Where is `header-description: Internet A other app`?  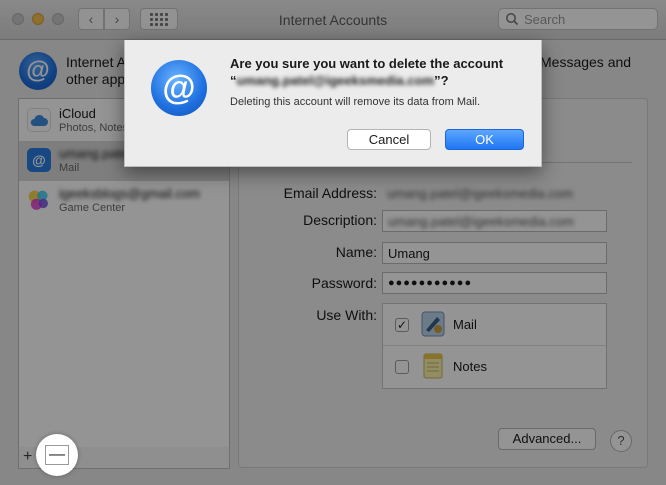 header-description: Internet A other app is located at coordinates (96, 71).